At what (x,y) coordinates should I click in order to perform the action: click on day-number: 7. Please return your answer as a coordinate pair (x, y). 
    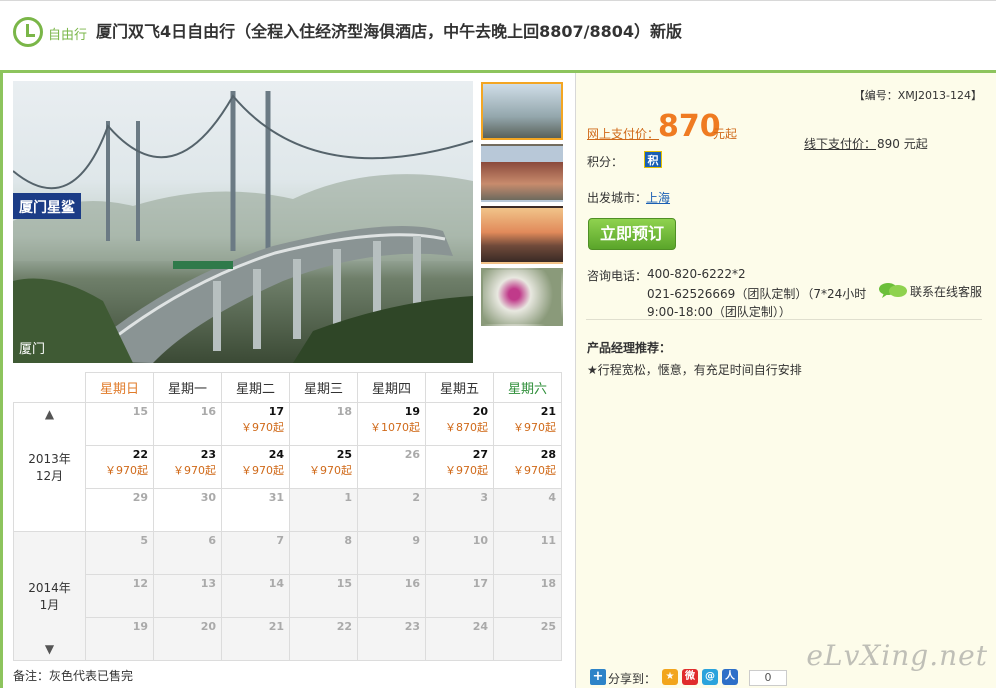
    Looking at the image, I should click on (280, 540).